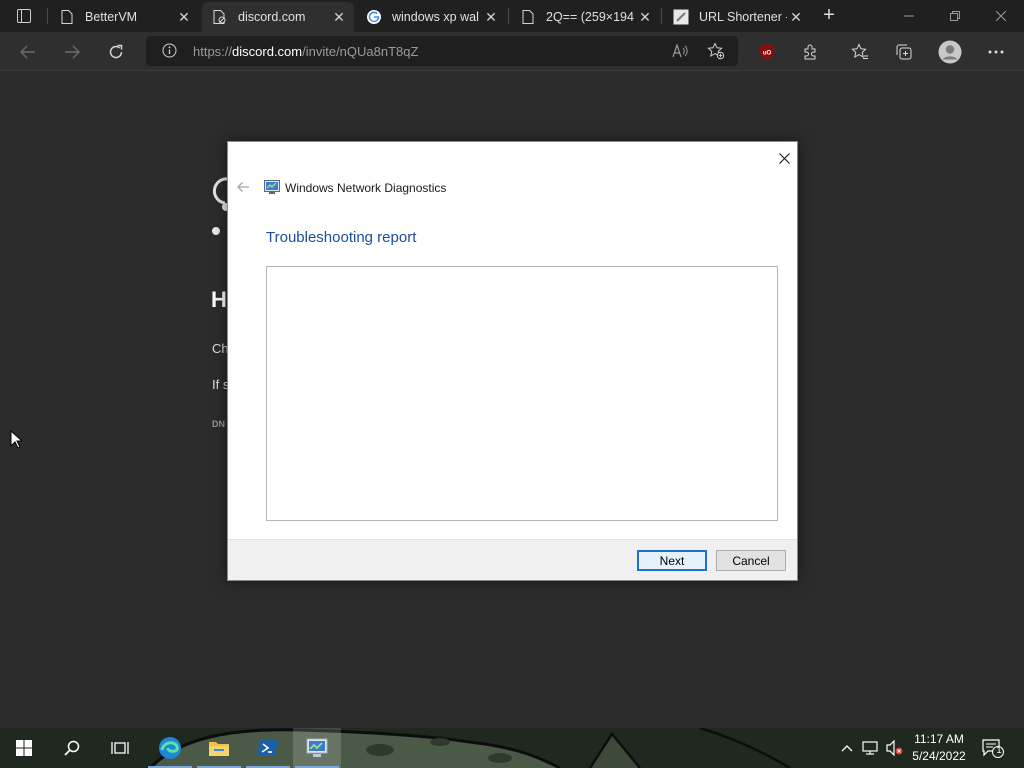 Image resolution: width=1024 pixels, height=768 pixels. What do you see at coordinates (317, 748) in the screenshot?
I see `network-diagnostics-taskbar-icon` at bounding box center [317, 748].